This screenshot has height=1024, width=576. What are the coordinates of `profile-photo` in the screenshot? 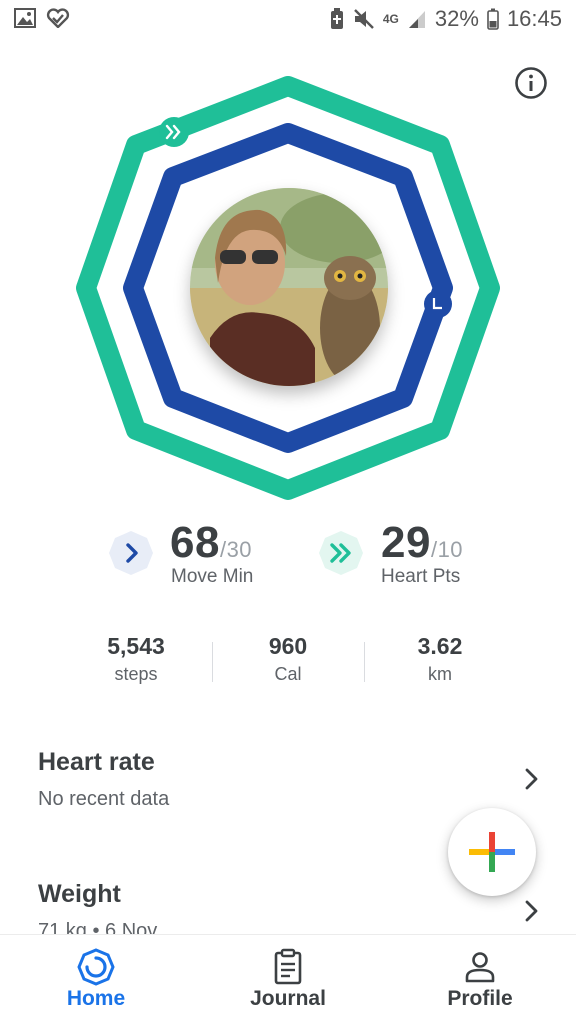 It's located at (289, 287).